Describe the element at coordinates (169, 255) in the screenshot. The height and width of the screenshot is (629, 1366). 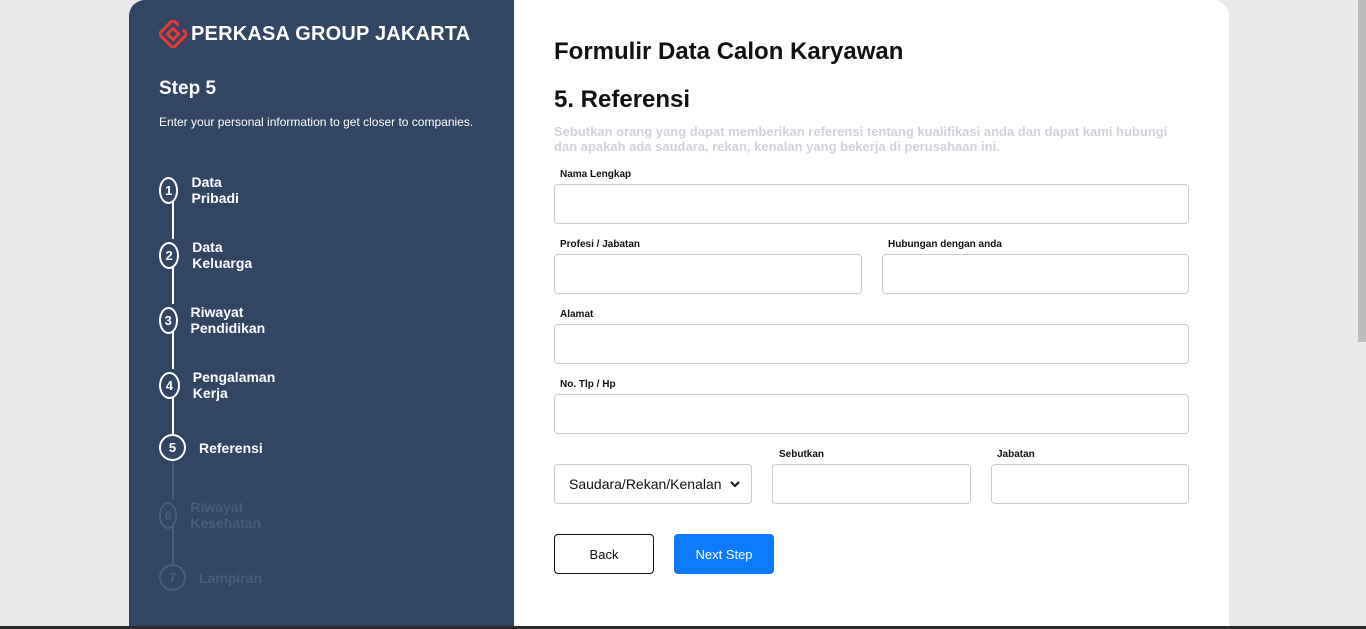
I see `step-number: 2` at that location.